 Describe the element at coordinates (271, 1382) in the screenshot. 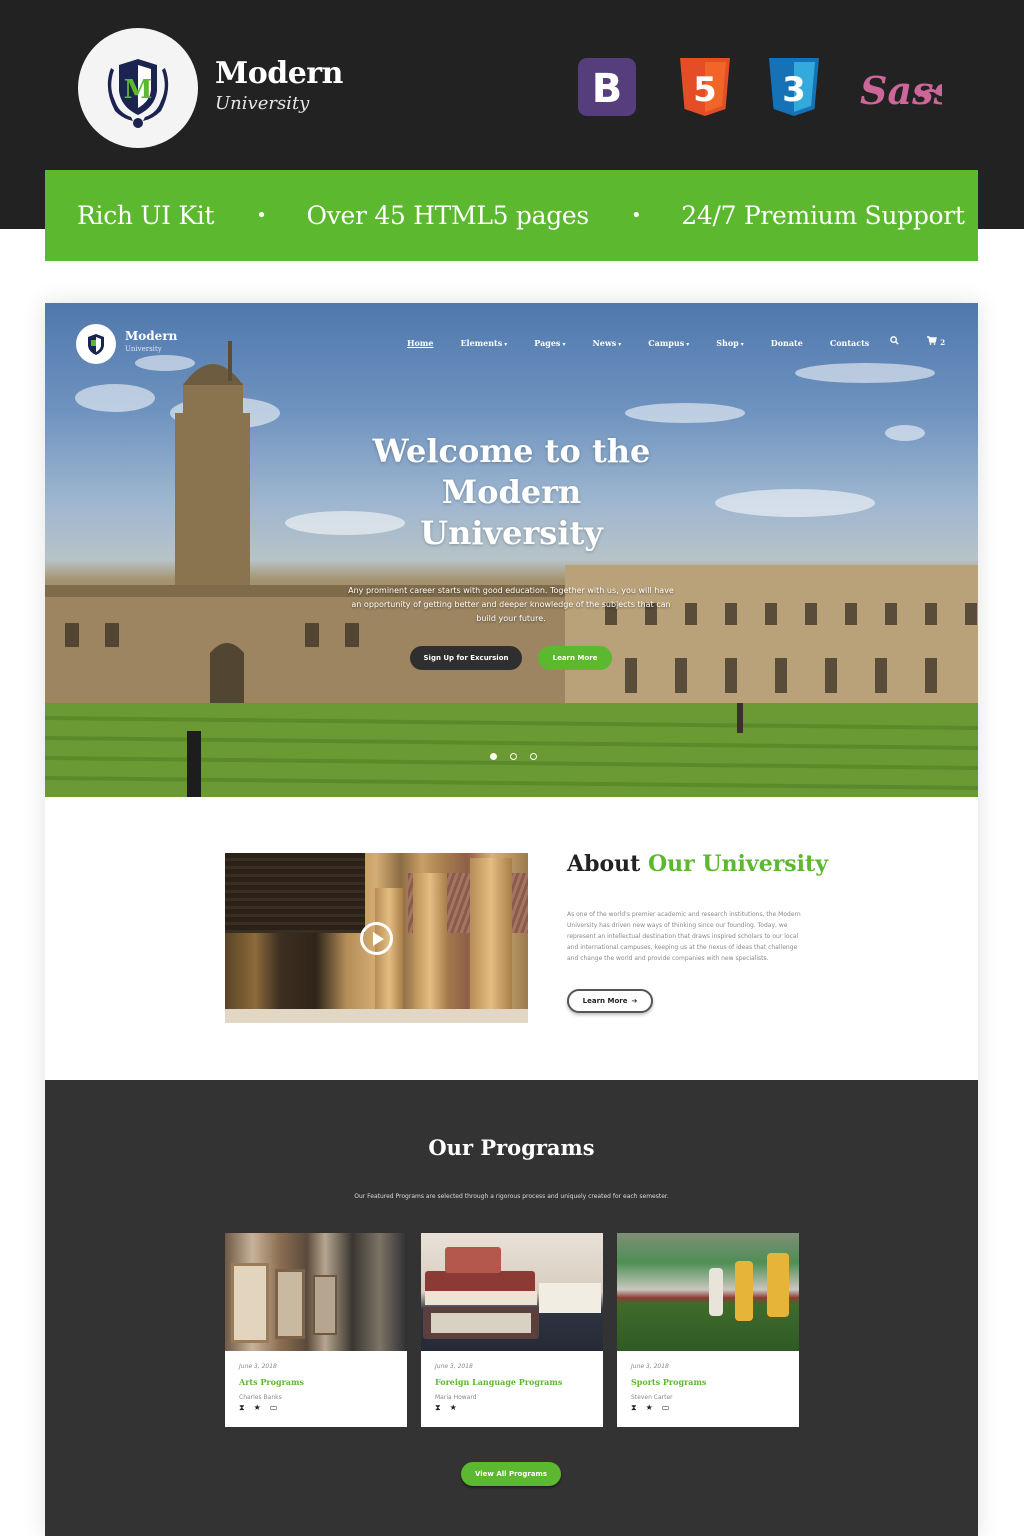

I see `program-name-link: Arts Programs` at that location.